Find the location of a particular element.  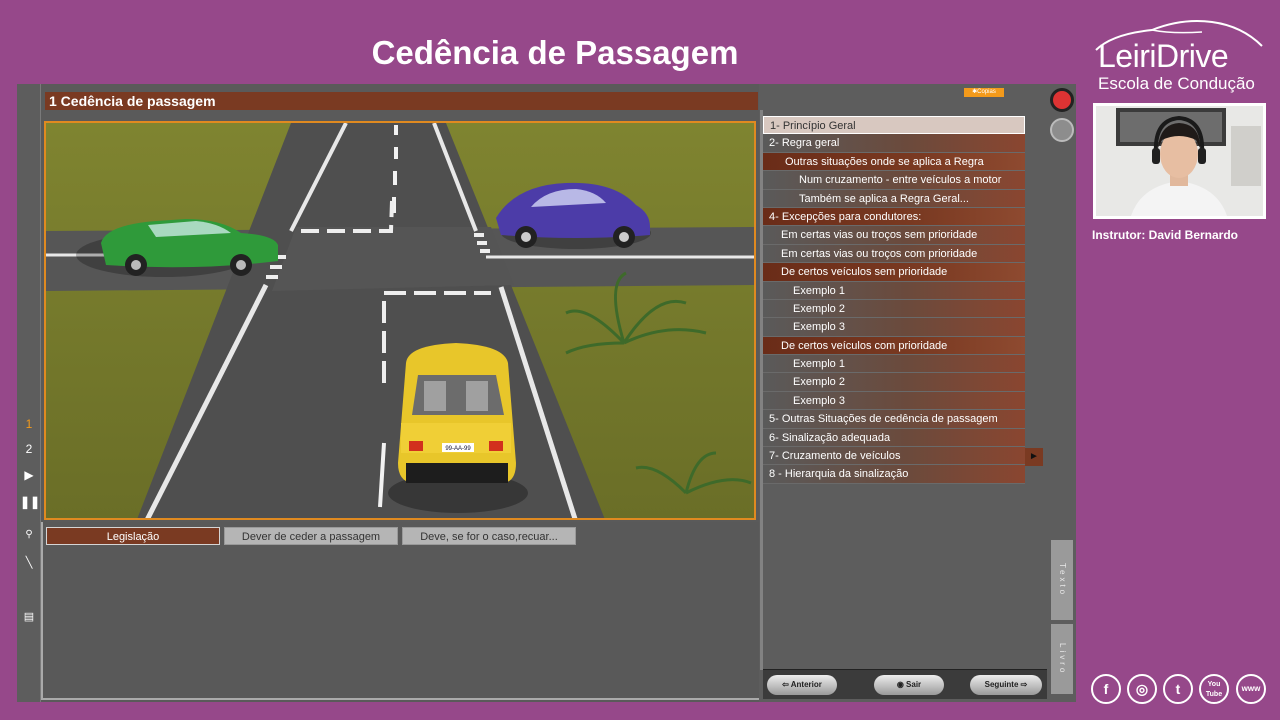

menu-item-principio-geral: 1- Princípio Geral is located at coordinates (894, 125).